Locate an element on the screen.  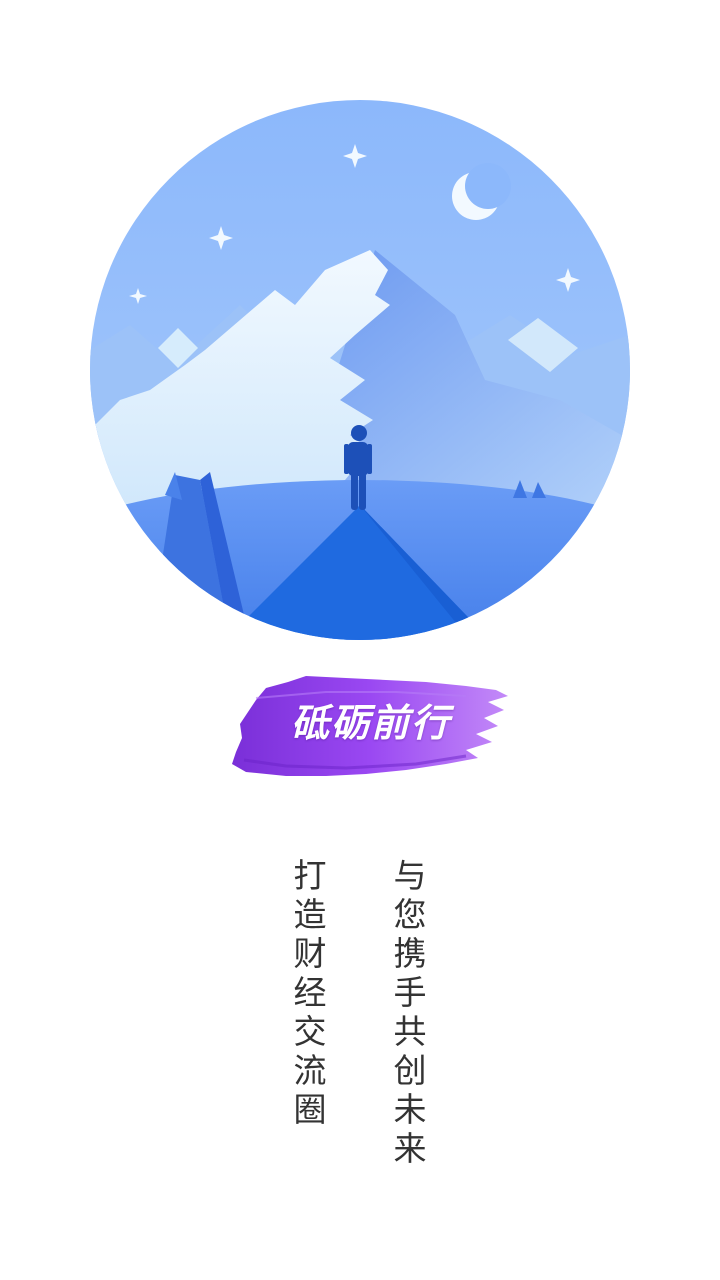
slogan-banner: 砥砺前行 is located at coordinates (371, 727).